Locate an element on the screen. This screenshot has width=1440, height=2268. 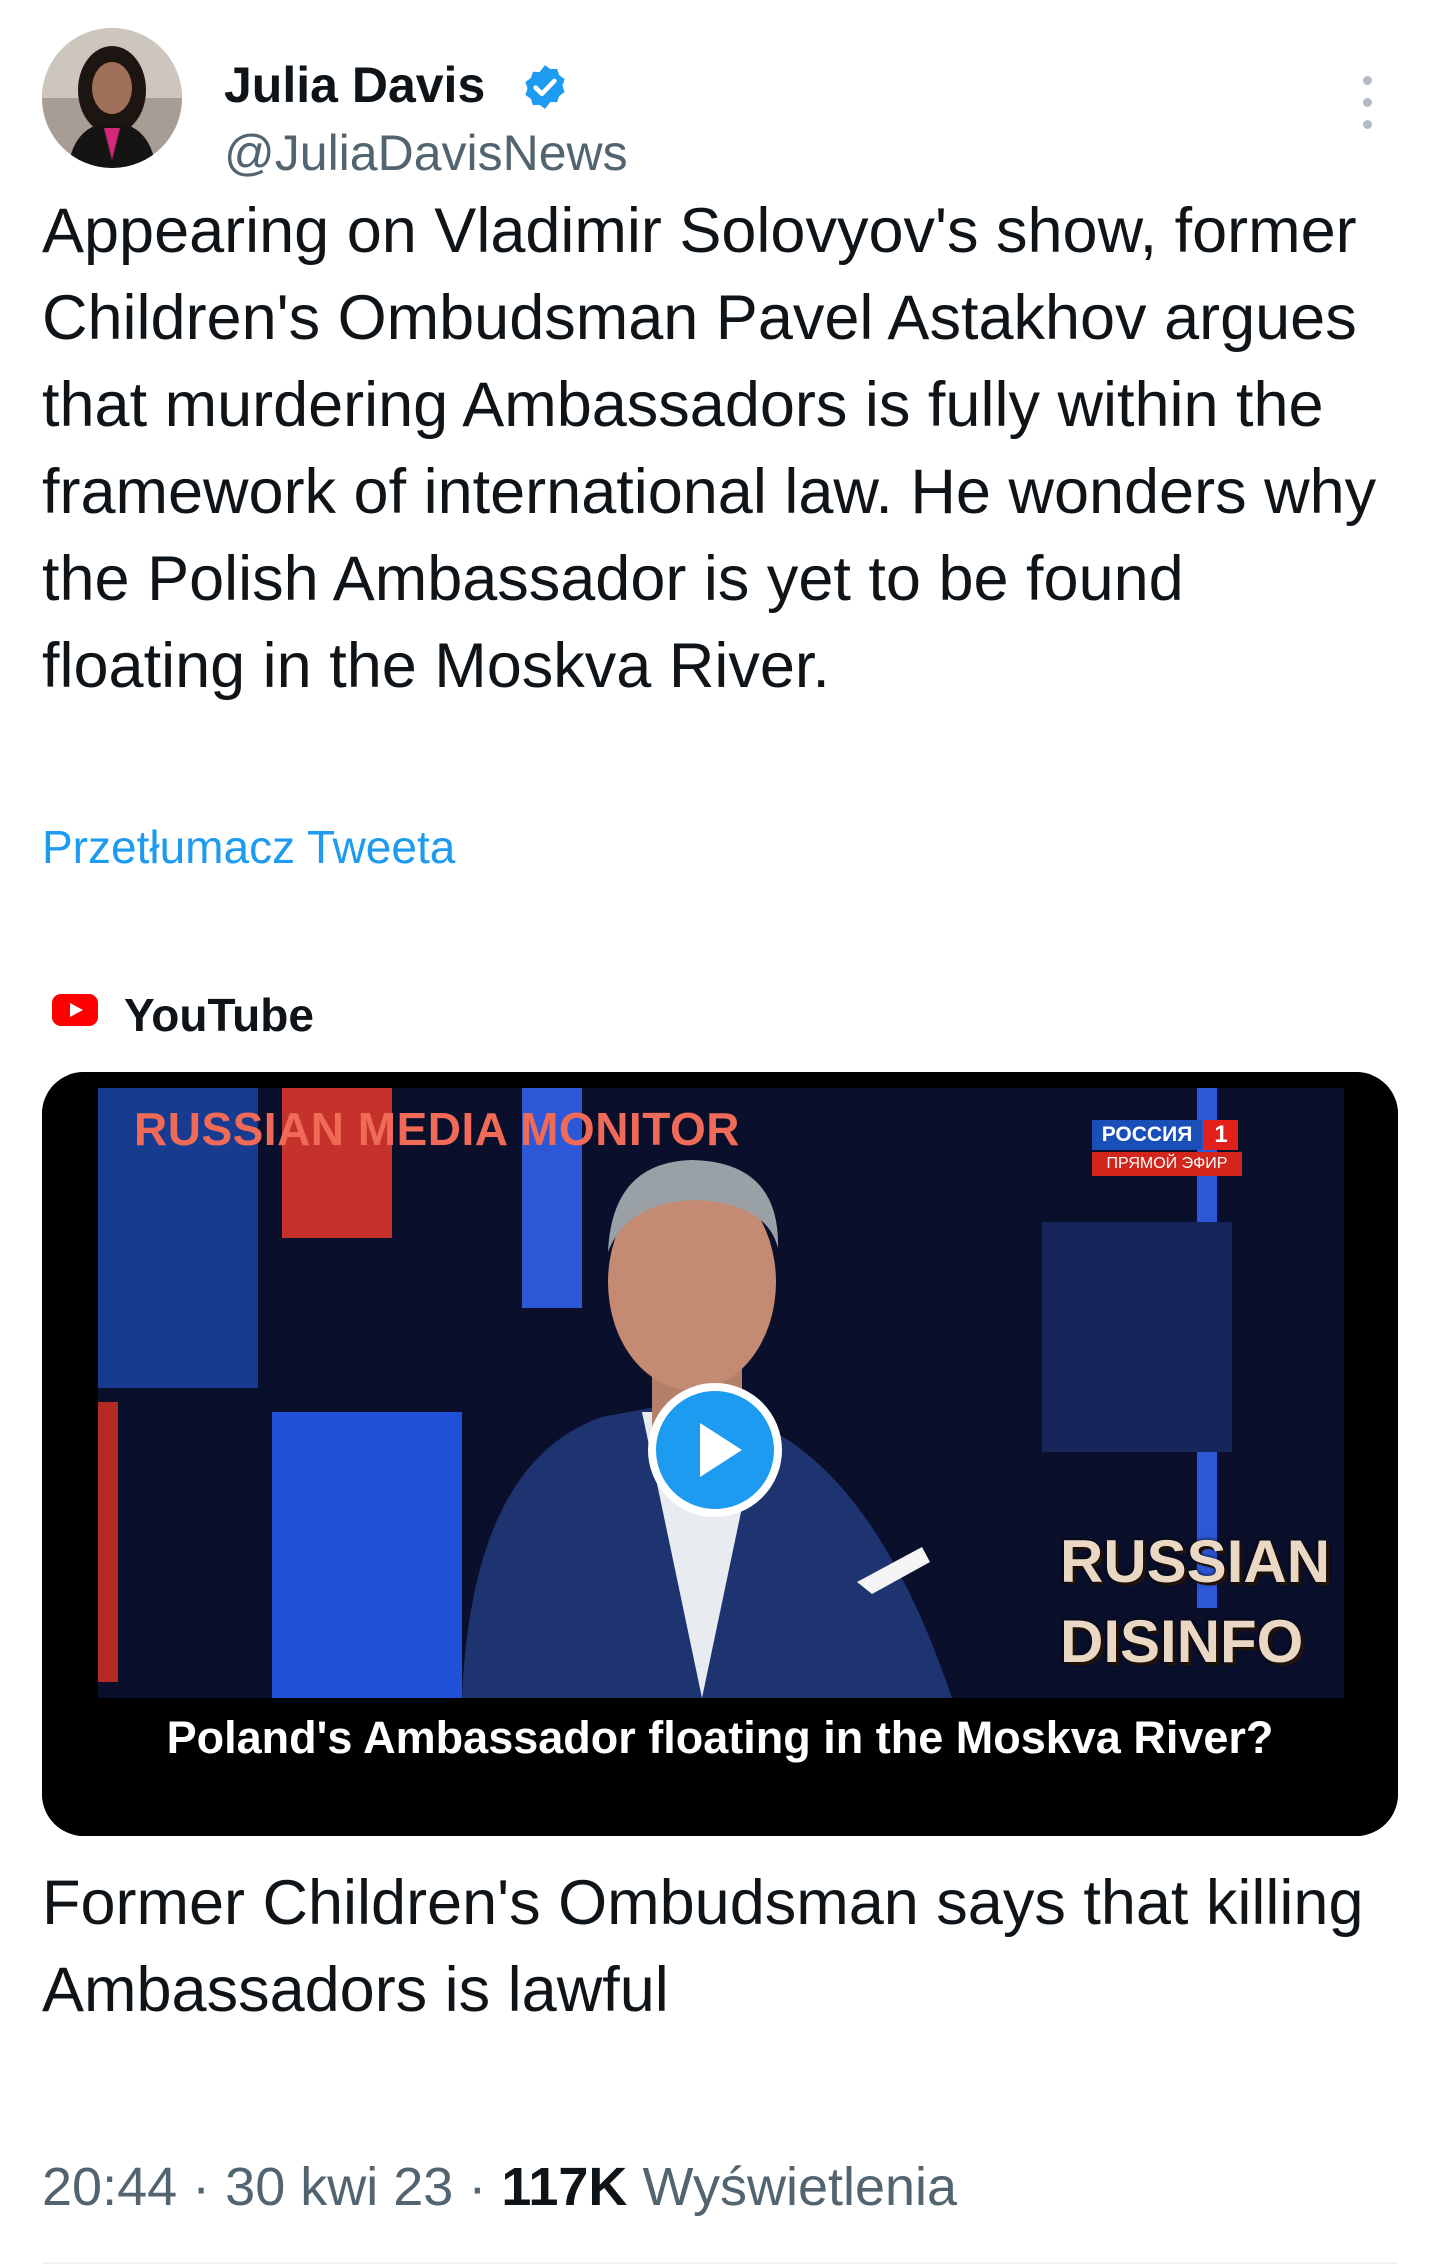
tweet-date: 30 kwi 23 is located at coordinates (339, 2187).